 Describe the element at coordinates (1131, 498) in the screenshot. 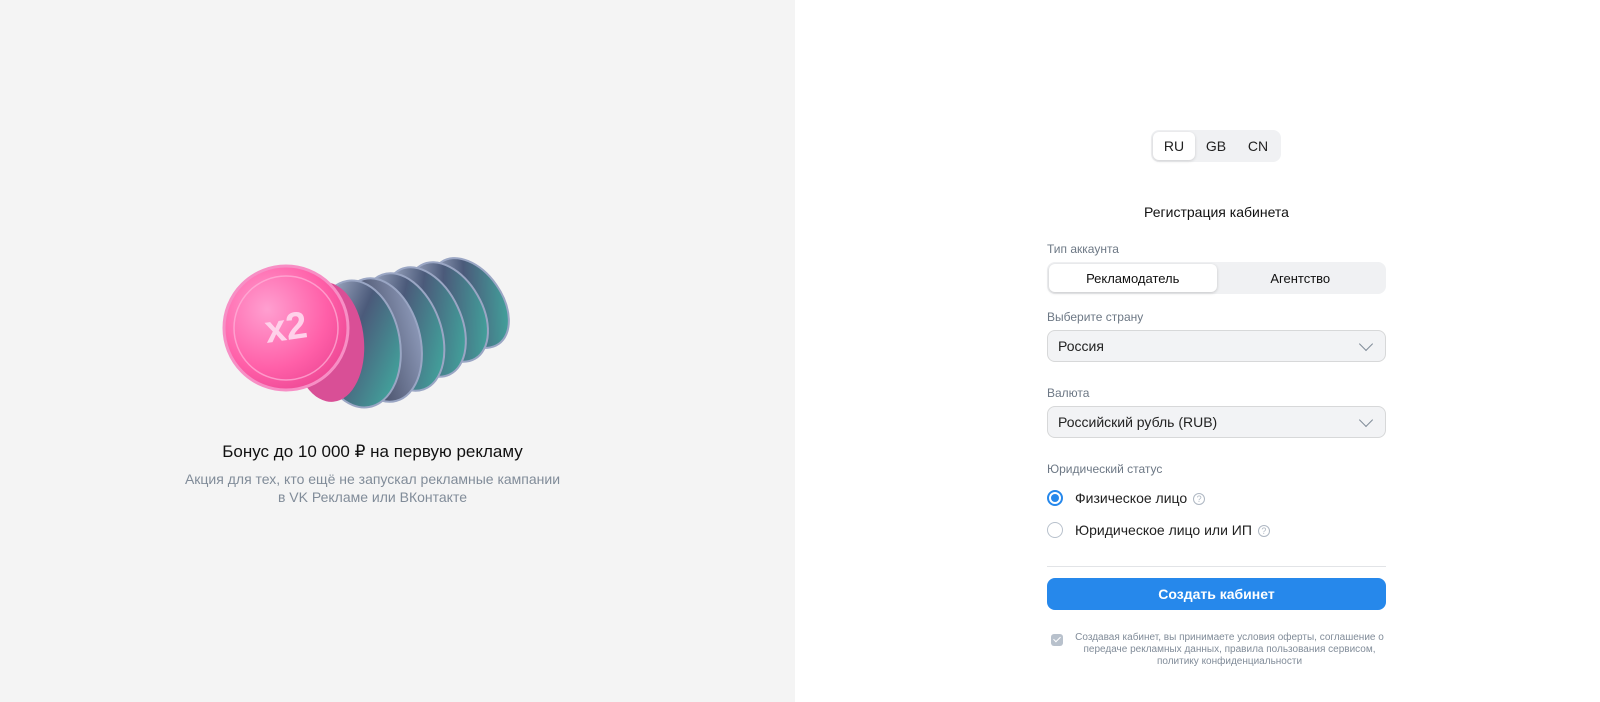

I see `legal-status-individual-label: Физическое лицо` at that location.